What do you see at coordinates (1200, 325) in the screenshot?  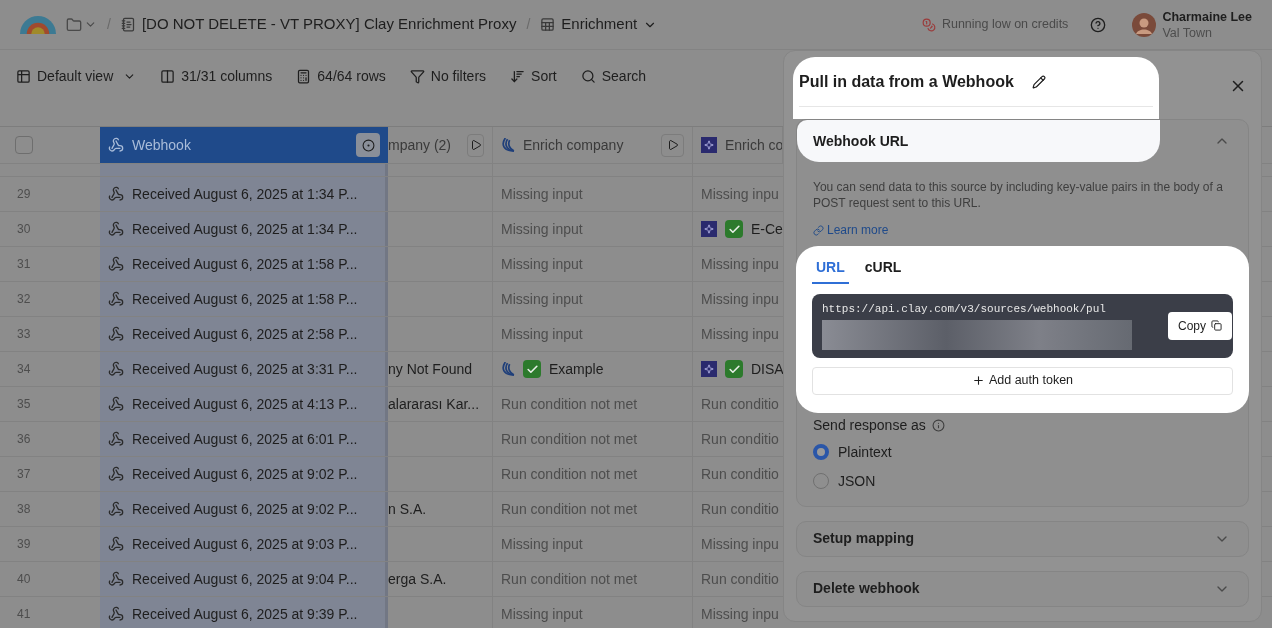 I see `copy-button: Copy` at bounding box center [1200, 325].